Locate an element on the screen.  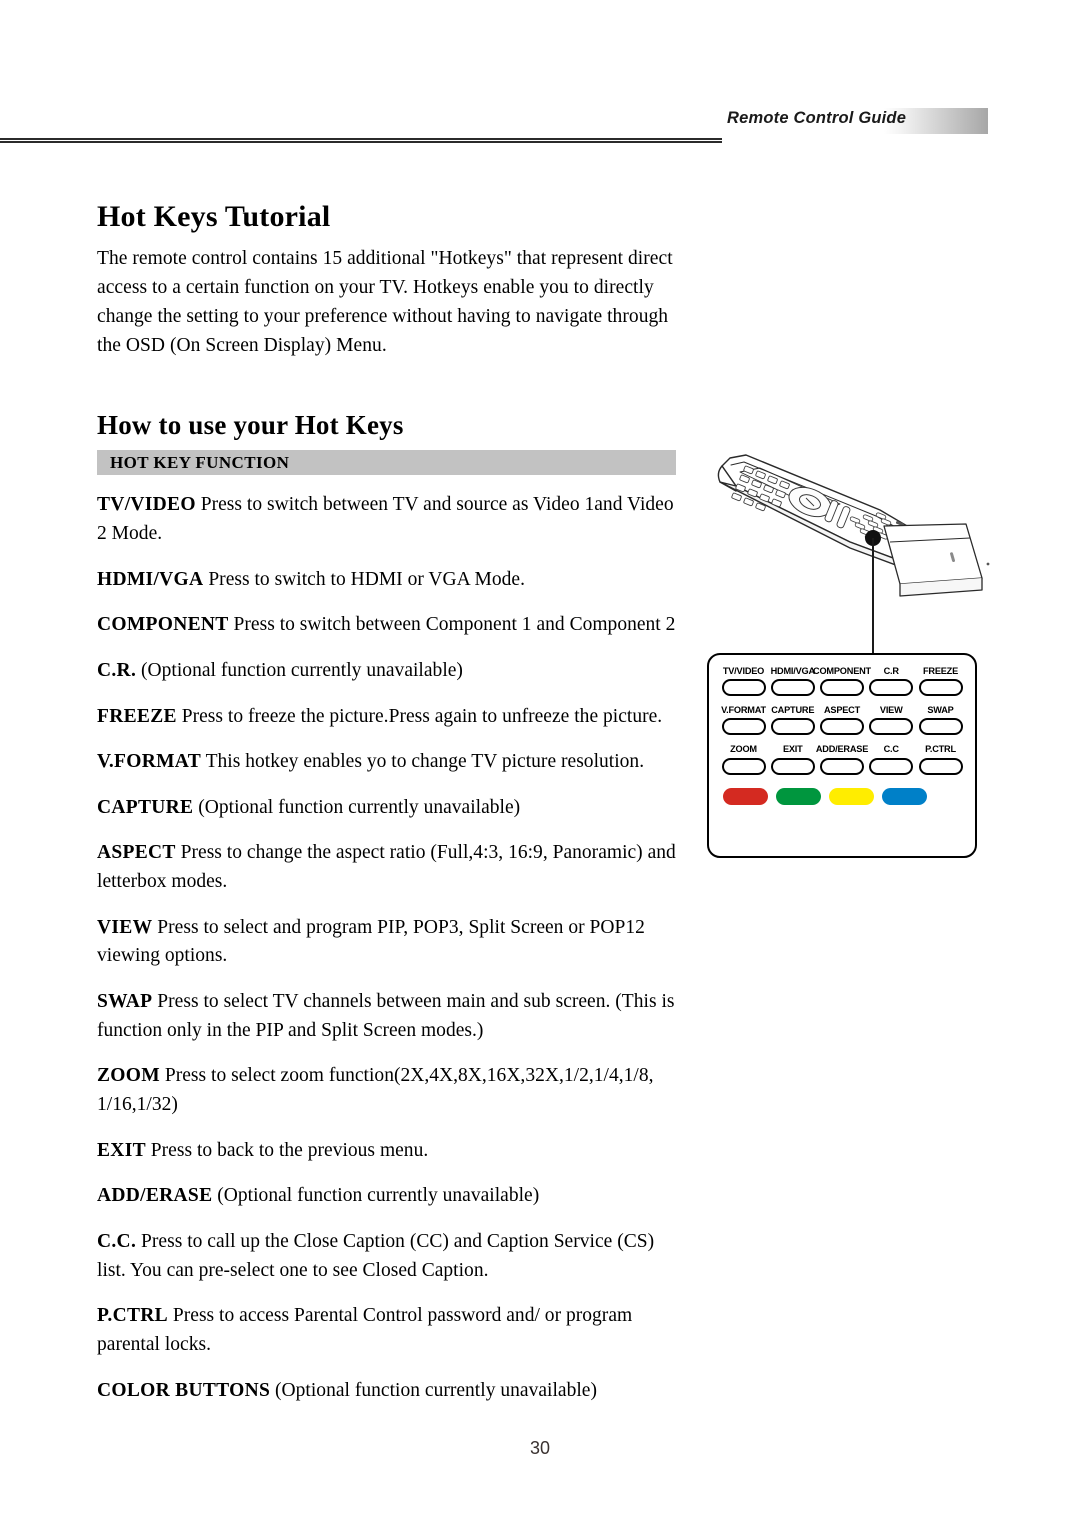
hotkey-button-zoom: ZOOM is located at coordinates (743, 759).